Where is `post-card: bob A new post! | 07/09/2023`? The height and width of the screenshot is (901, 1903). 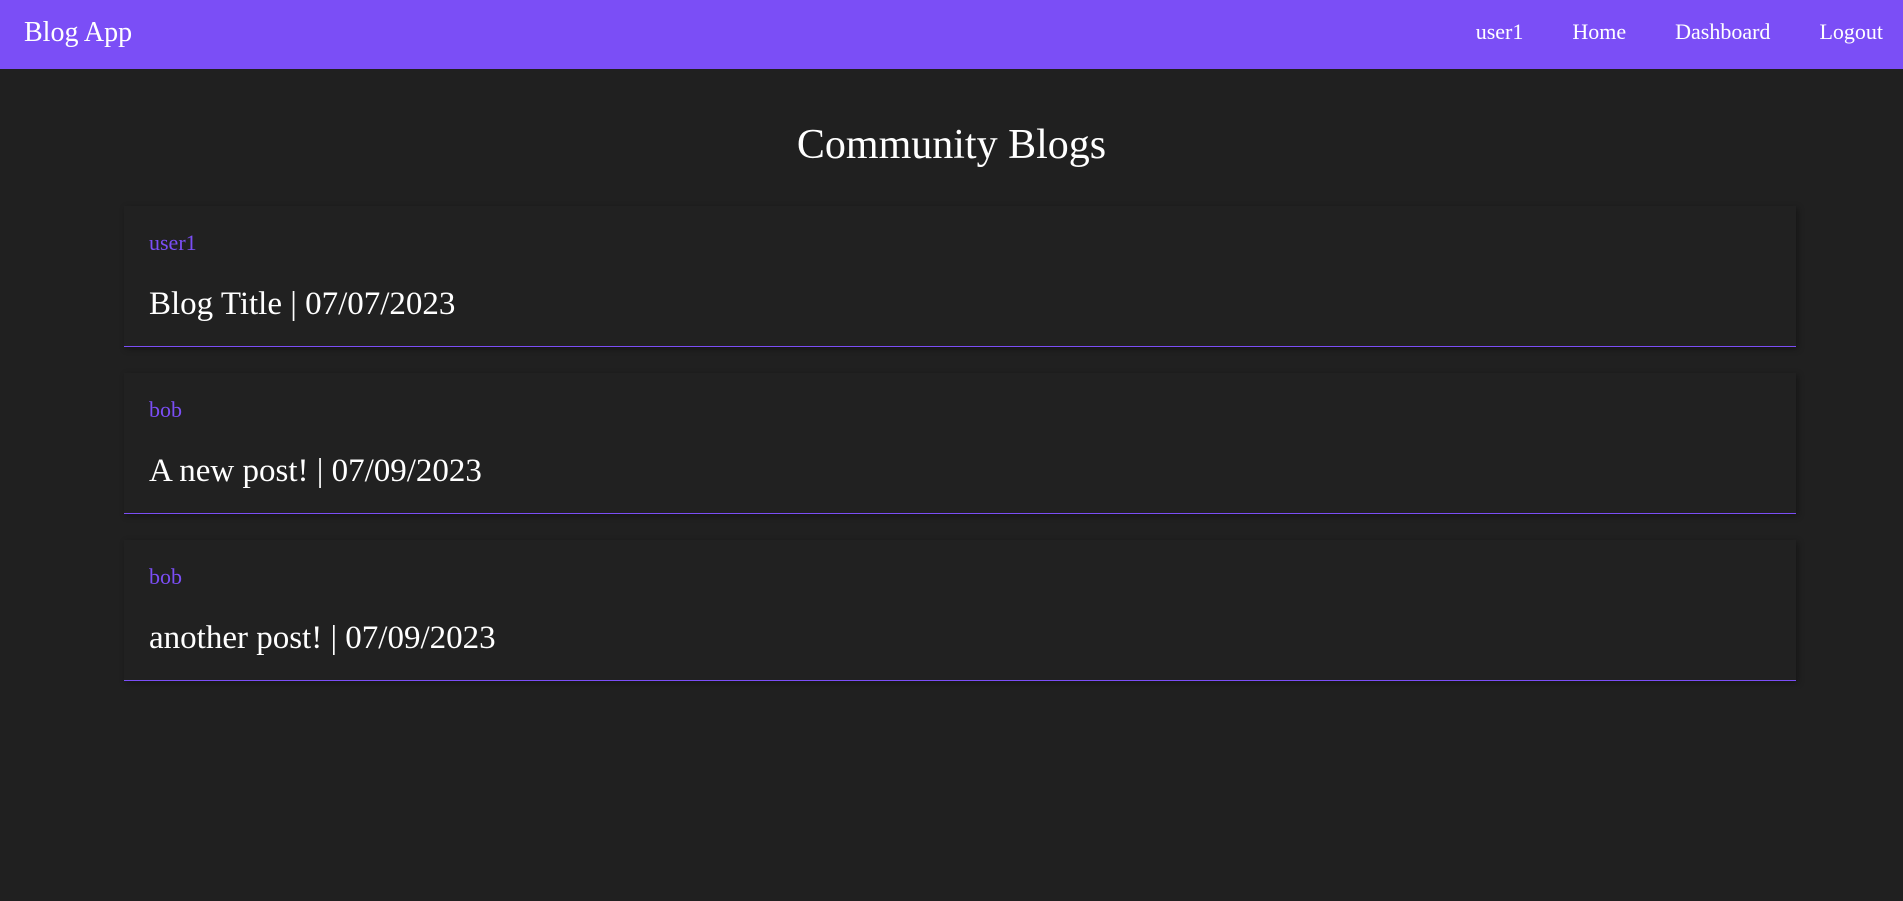 post-card: bob A new post! | 07/09/2023 is located at coordinates (960, 443).